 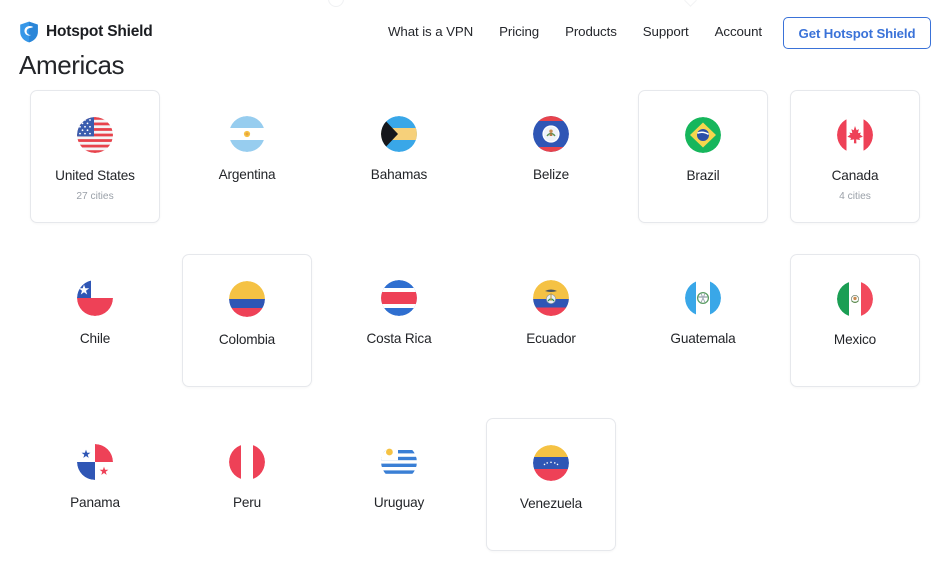 I want to click on country-name: Bahamas, so click(x=399, y=174).